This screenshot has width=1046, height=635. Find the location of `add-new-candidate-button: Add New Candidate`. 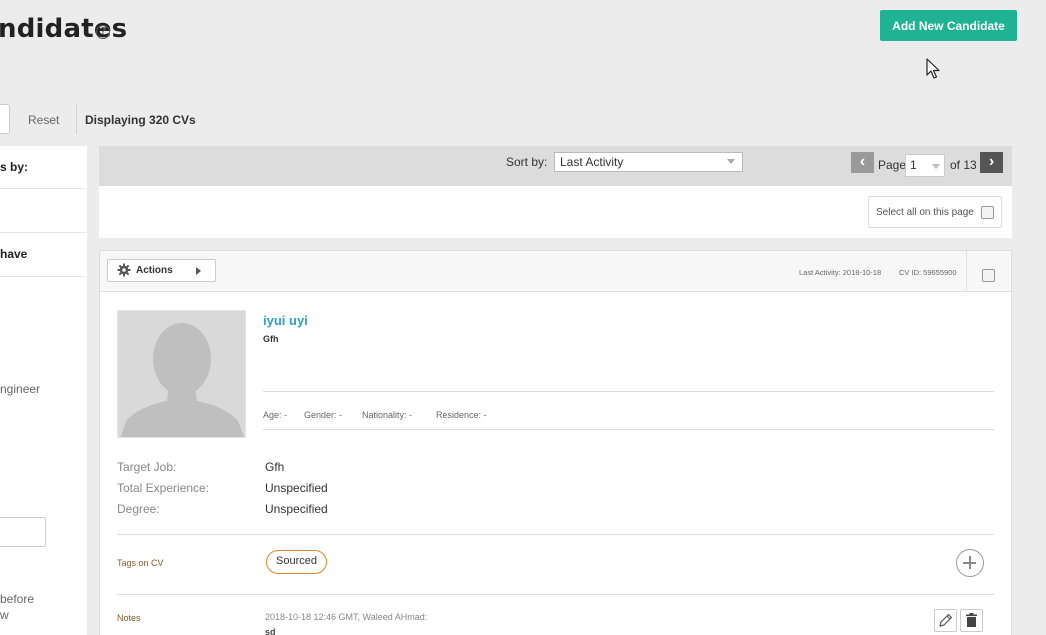

add-new-candidate-button: Add New Candidate is located at coordinates (948, 25).